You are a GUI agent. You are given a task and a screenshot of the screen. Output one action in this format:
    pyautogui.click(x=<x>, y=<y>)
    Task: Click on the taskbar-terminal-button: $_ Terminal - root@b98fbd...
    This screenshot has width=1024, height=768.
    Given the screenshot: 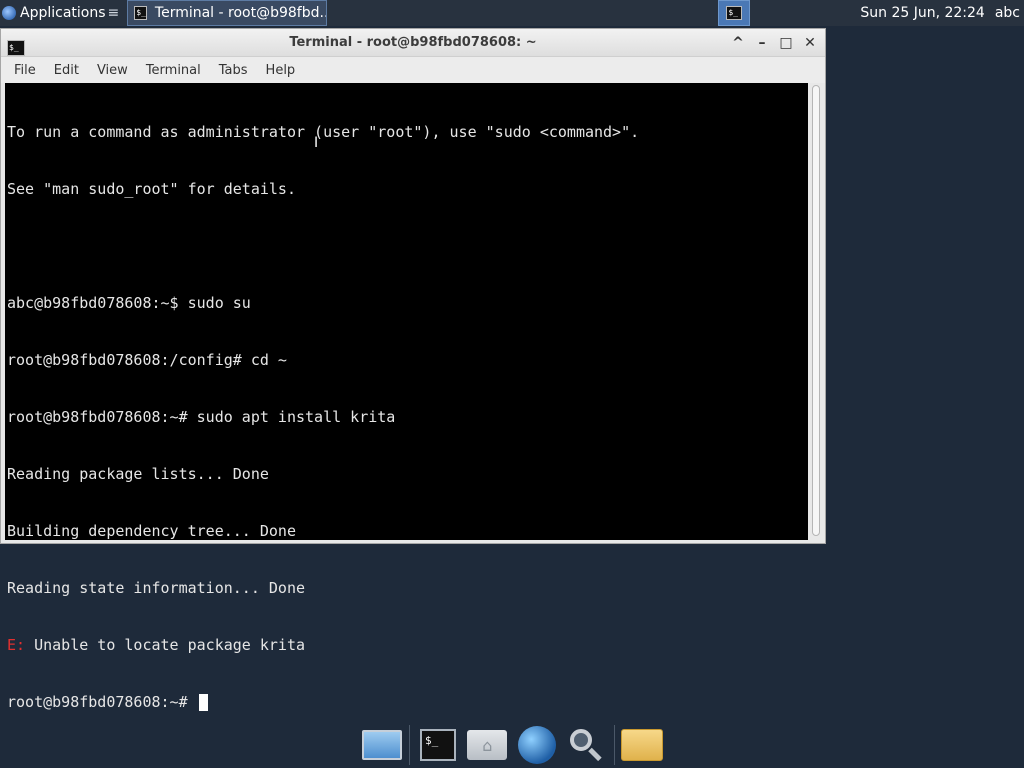 What is the action you would take?
    pyautogui.click(x=227, y=13)
    